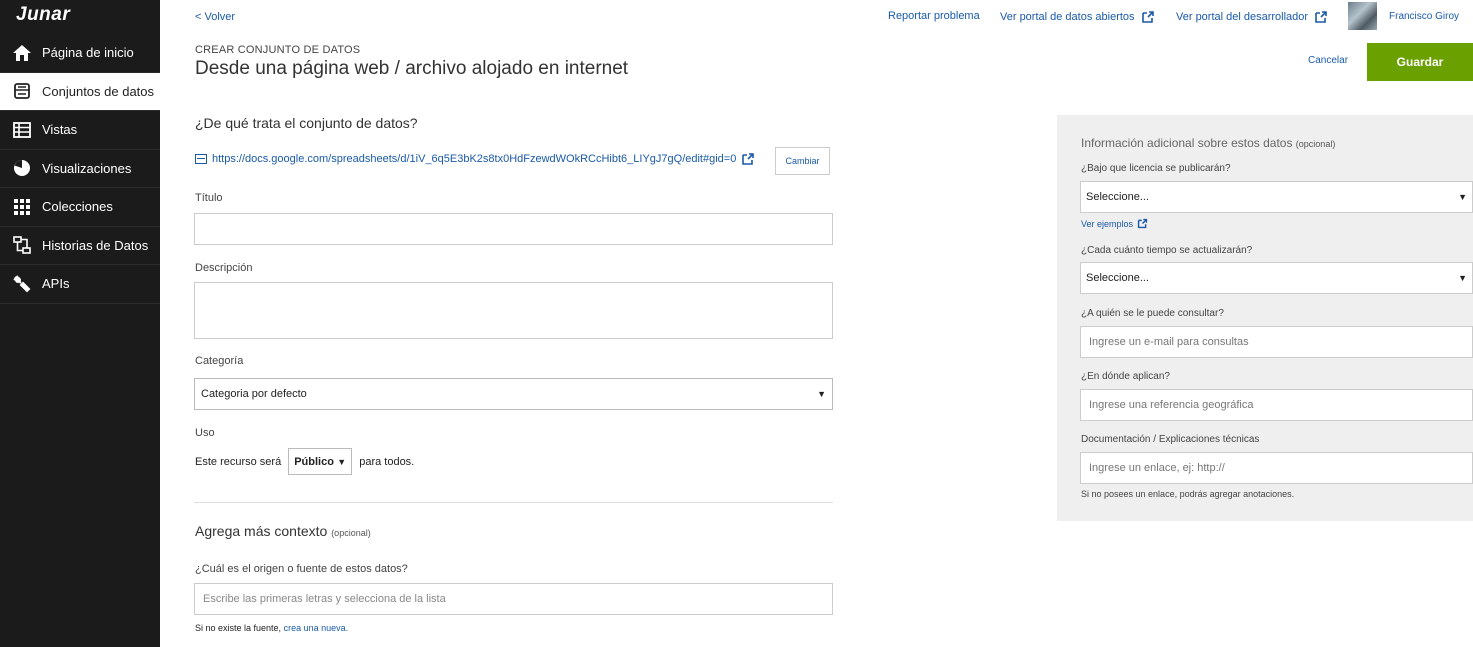 Image resolution: width=1473 pixels, height=647 pixels. Describe the element at coordinates (387, 461) in the screenshot. I see `usage-suffix: para todos.` at that location.